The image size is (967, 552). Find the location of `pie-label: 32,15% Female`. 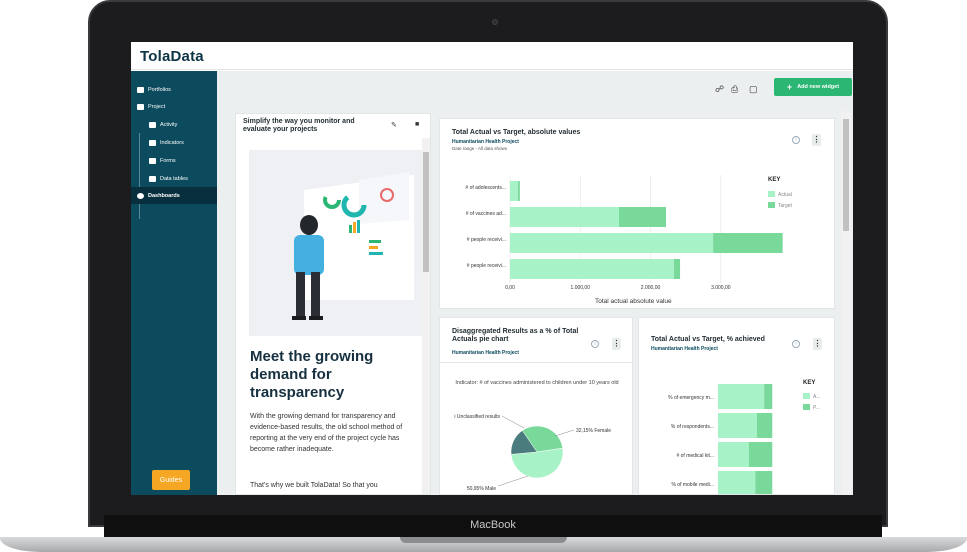

pie-label: 32,15% Female is located at coordinates (593, 431).